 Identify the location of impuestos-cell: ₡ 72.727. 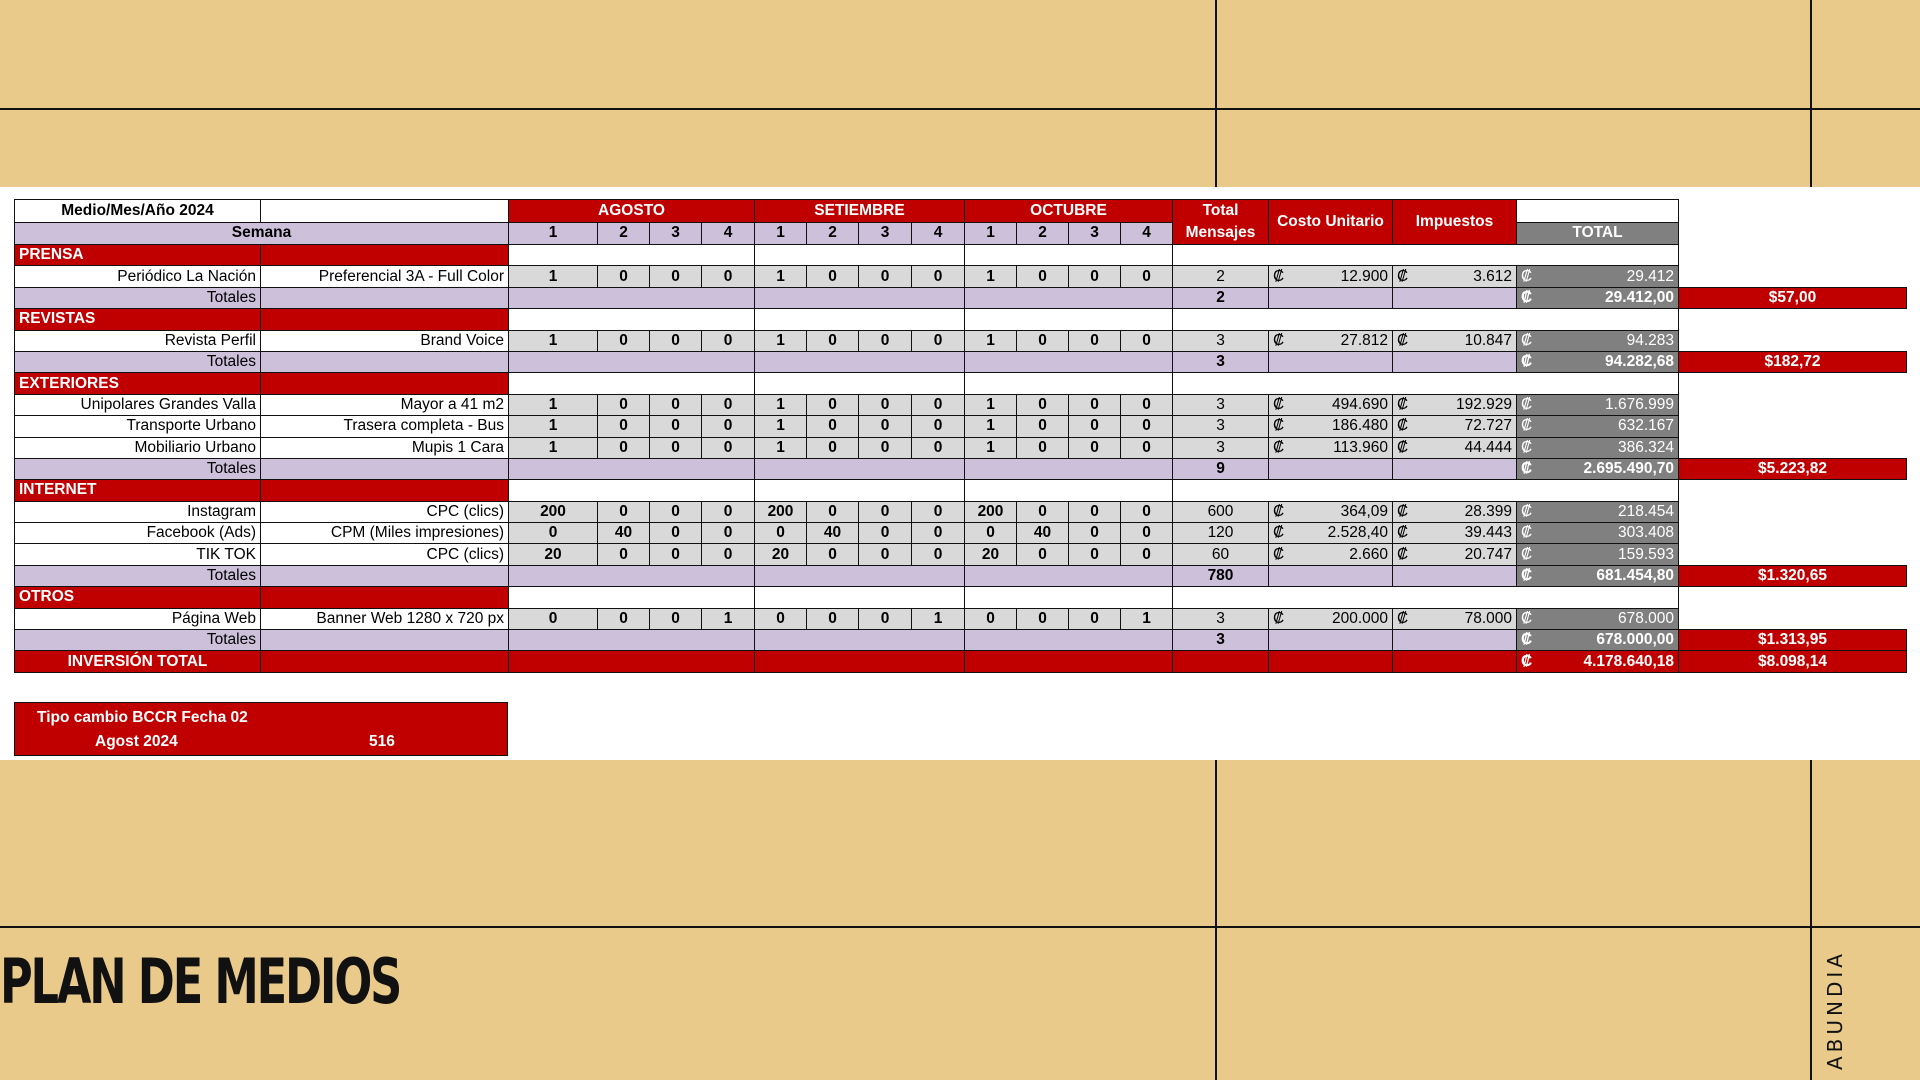
(1454, 426).